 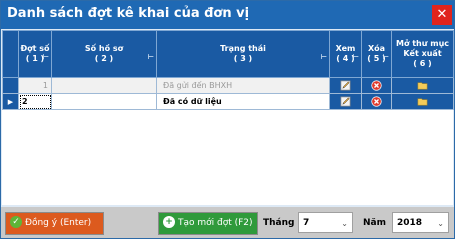 I want to click on column-header-dot-so: Đợt số ( 1 ) ⊢, so click(x=35, y=54).